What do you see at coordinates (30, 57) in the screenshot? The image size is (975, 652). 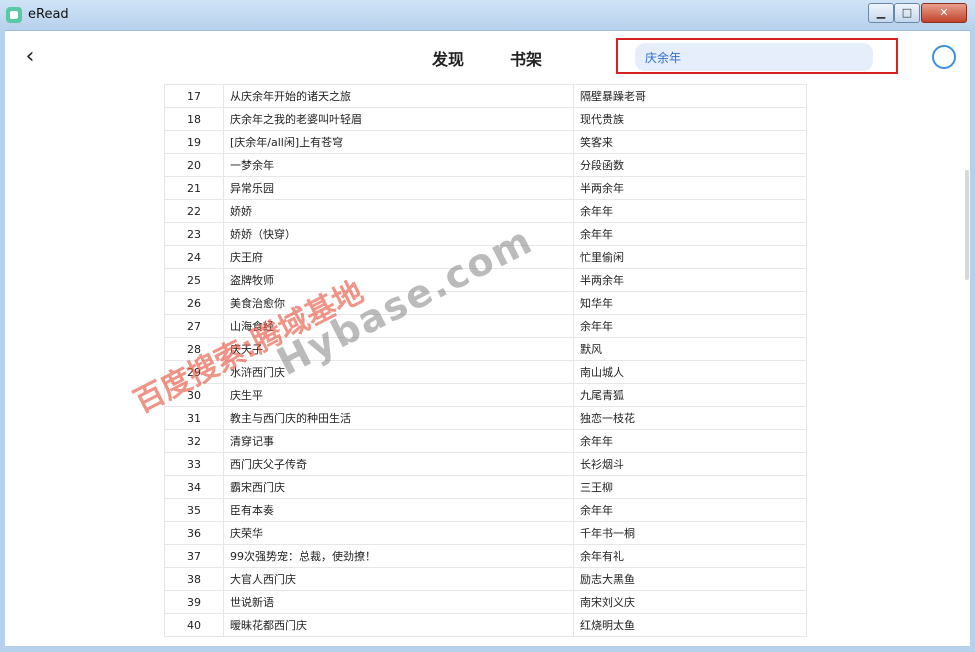 I see `chevron-left-icon: ‹` at bounding box center [30, 57].